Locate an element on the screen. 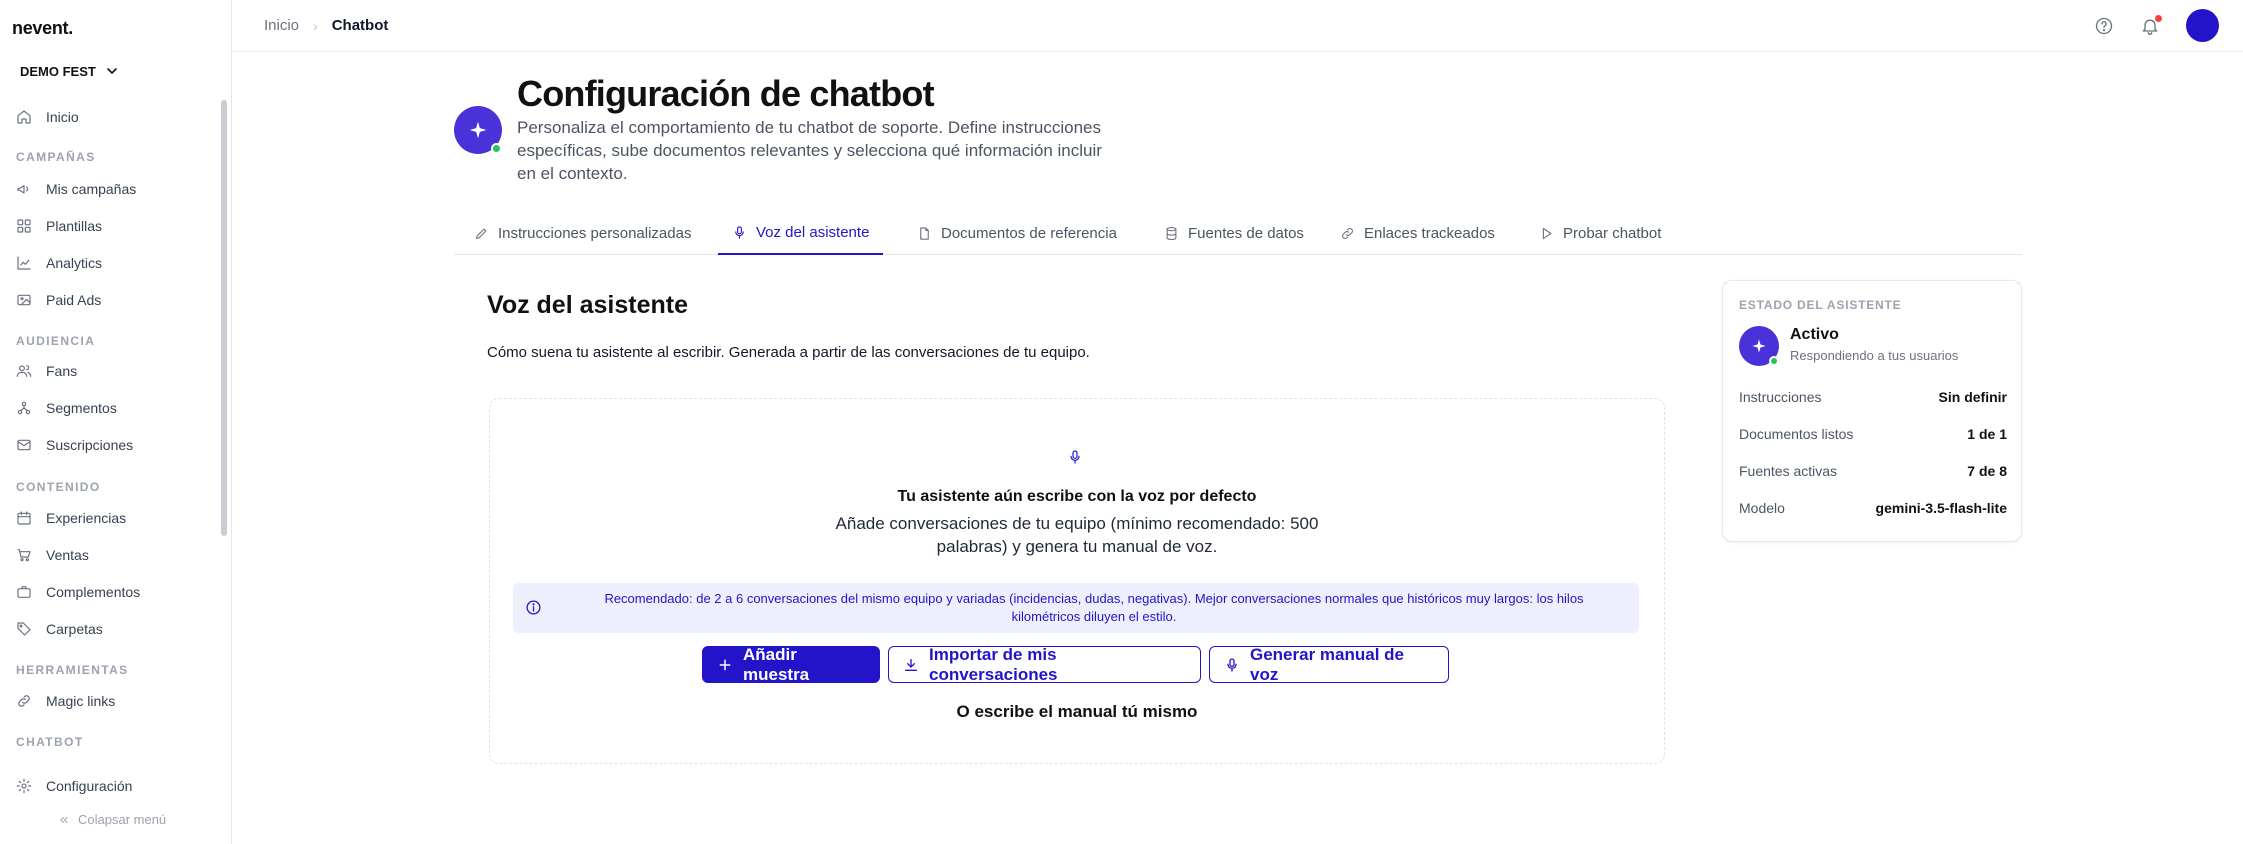 The image size is (2243, 844). briefcase-icon is located at coordinates (24, 592).